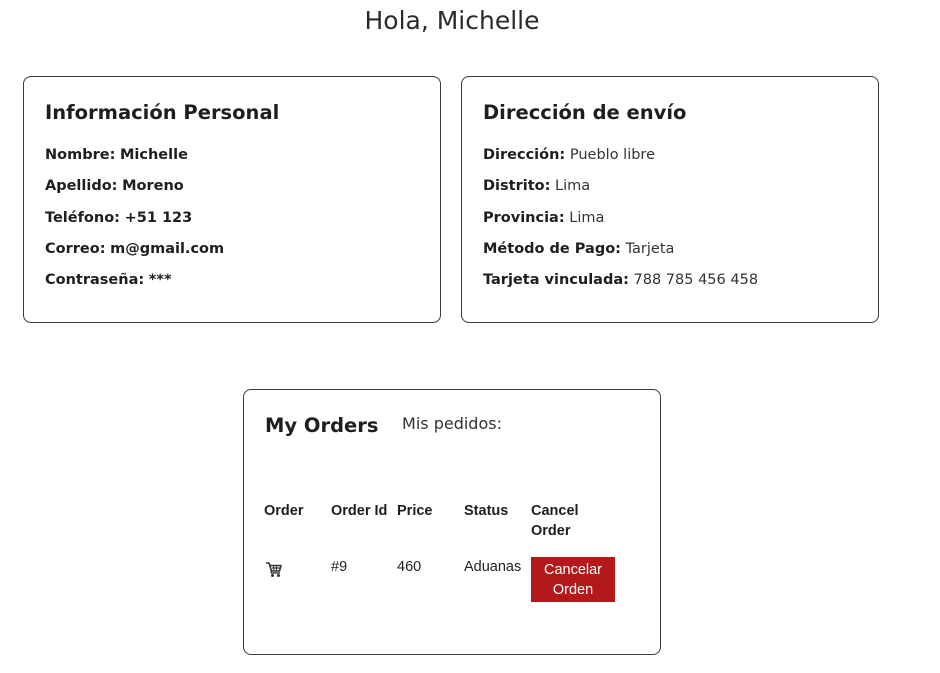 Image resolution: width=940 pixels, height=673 pixels. What do you see at coordinates (81, 186) in the screenshot?
I see `field-label: Apellido:` at bounding box center [81, 186].